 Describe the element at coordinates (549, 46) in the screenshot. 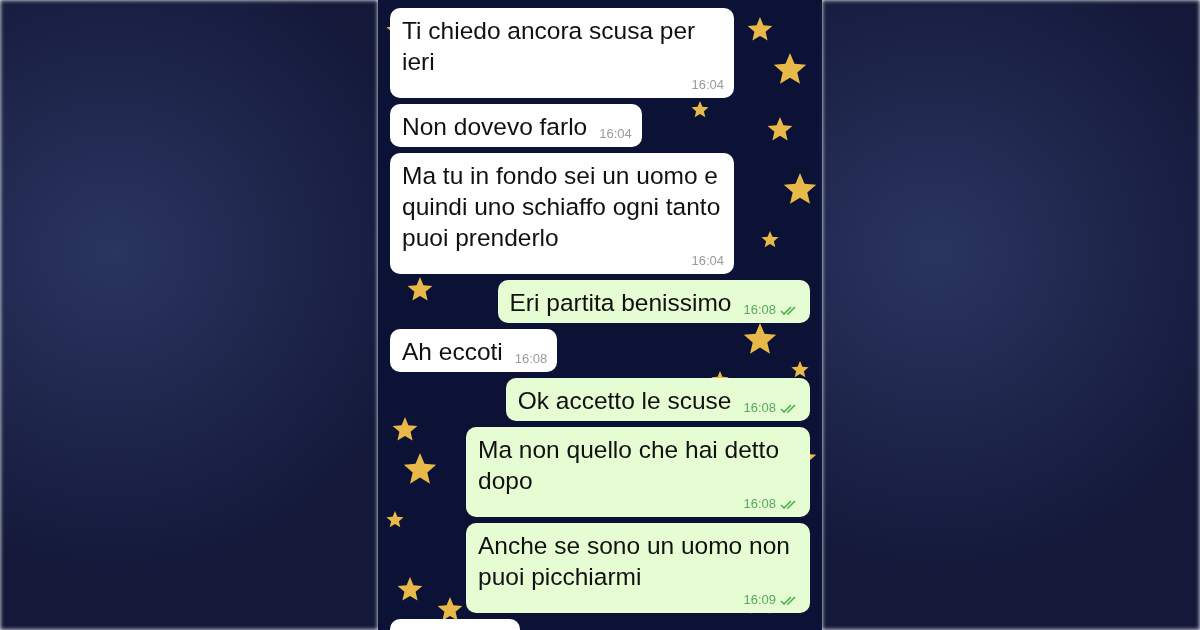

I see `message-text: Ti chiedo ancora scusa per ieri` at that location.